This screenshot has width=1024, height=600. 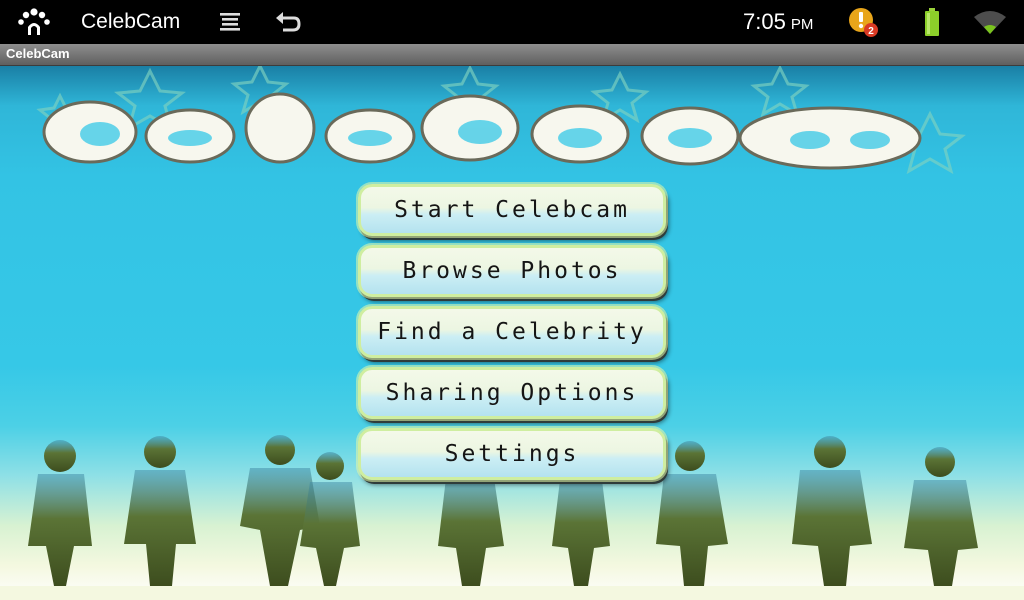 I want to click on celebcam-logo-banner, so click(x=482, y=131).